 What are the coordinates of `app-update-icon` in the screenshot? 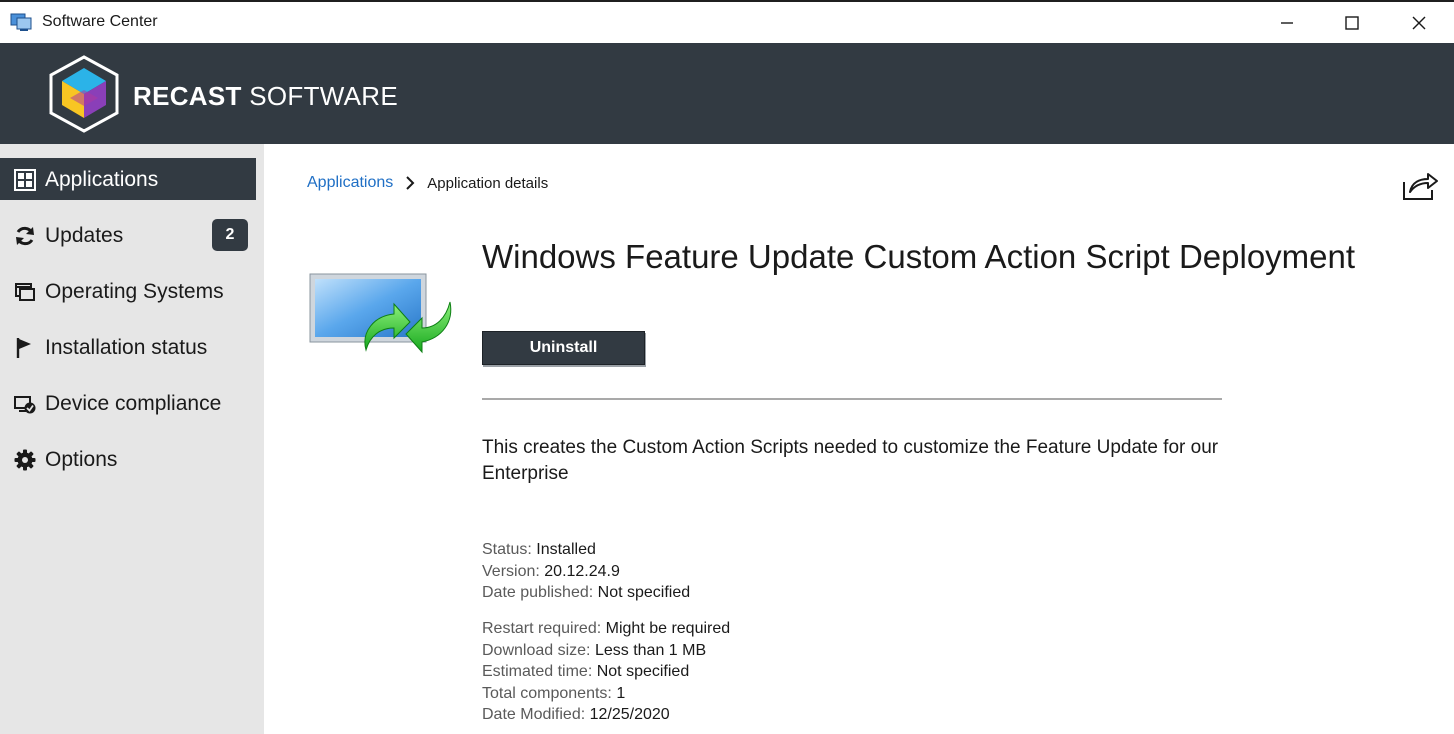 It's located at (380, 313).